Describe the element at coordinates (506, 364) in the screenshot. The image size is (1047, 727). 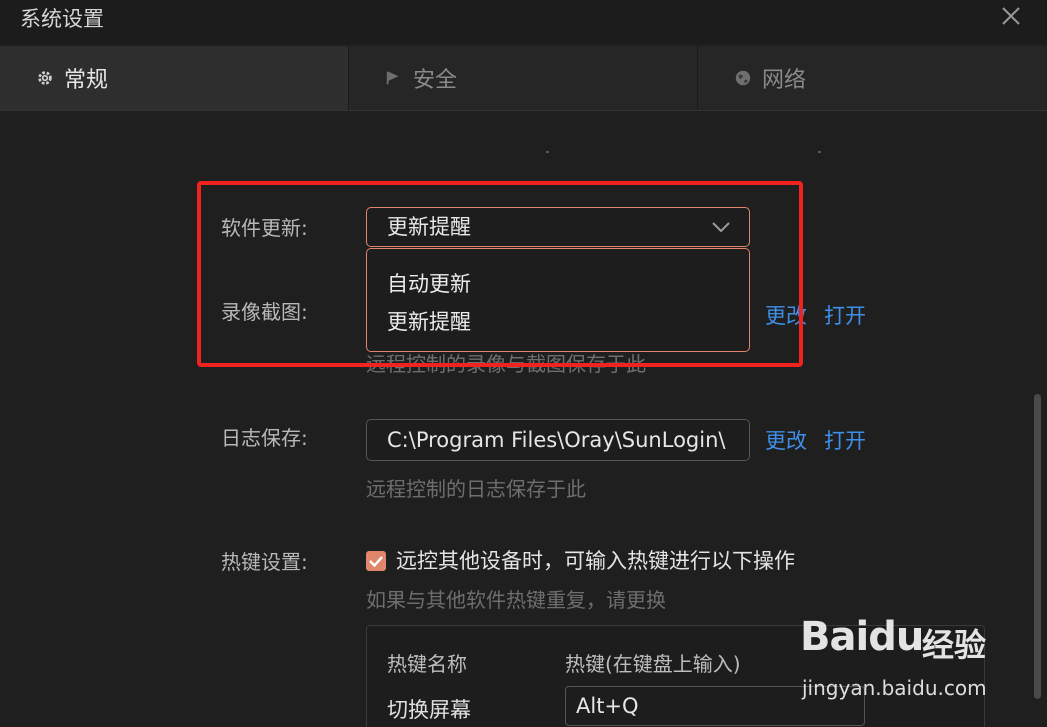
I see `recording-hint: 远程控制的录像与截图保存于此` at that location.